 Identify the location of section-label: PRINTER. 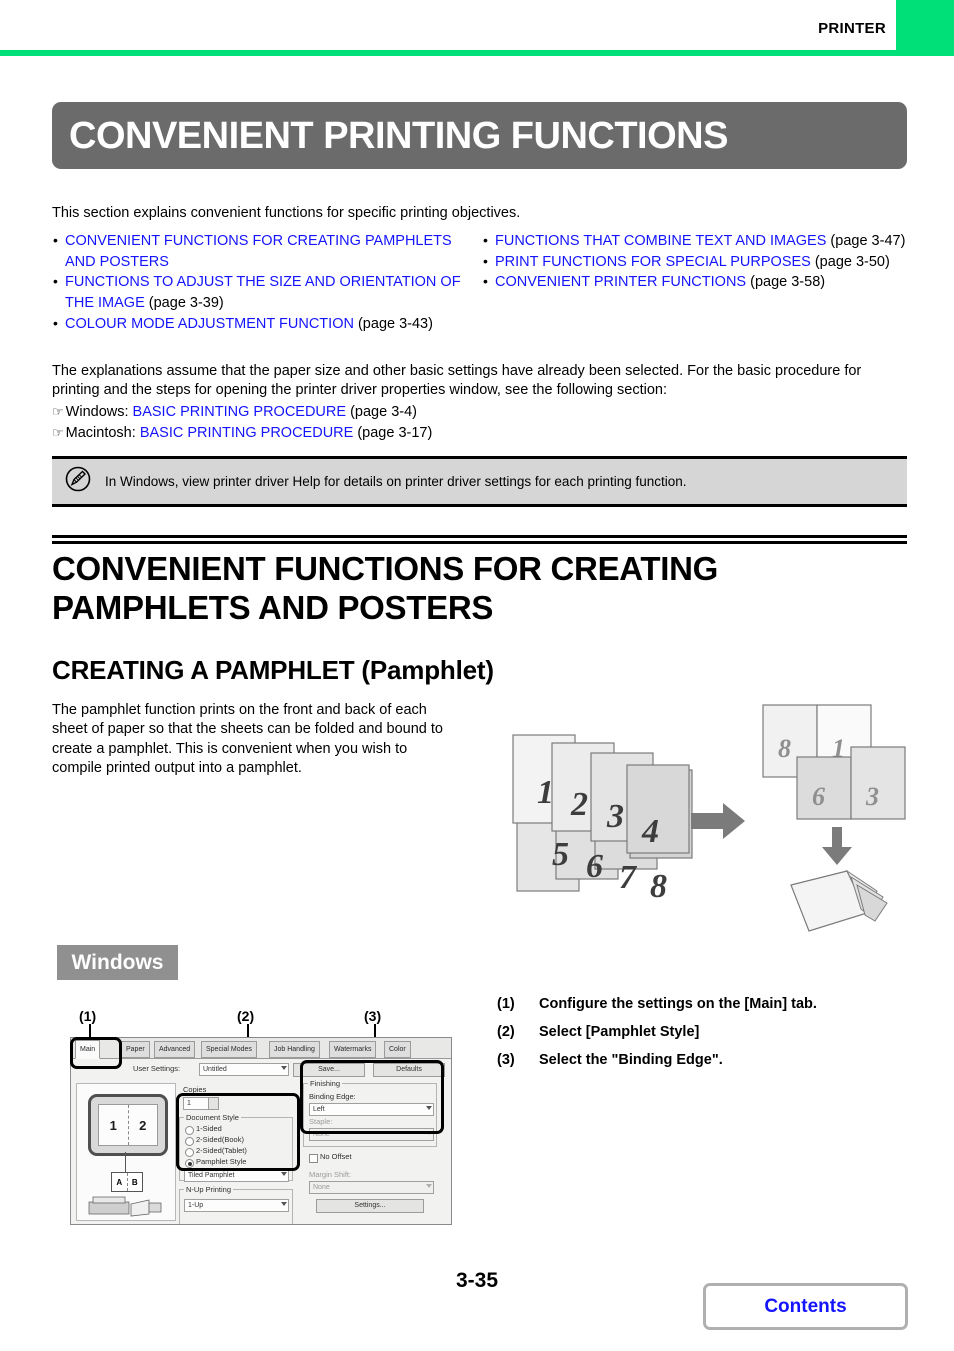
(852, 28).